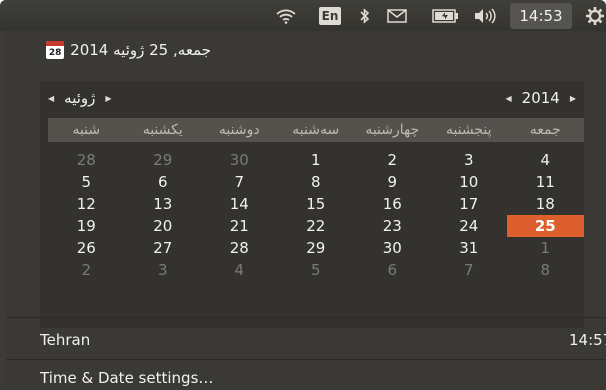  I want to click on calendar-day: 31, so click(469, 248).